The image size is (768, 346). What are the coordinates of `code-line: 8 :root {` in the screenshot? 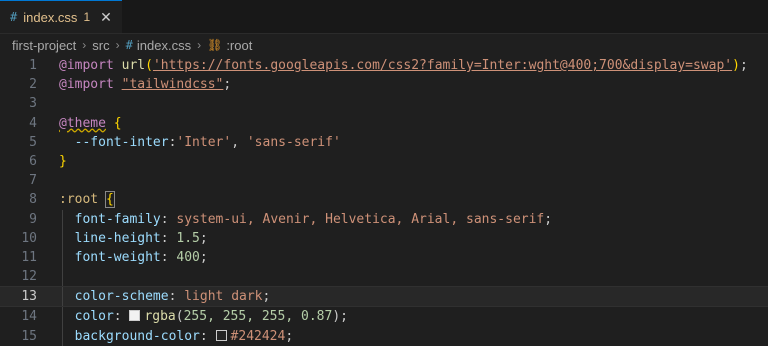 It's located at (384, 199).